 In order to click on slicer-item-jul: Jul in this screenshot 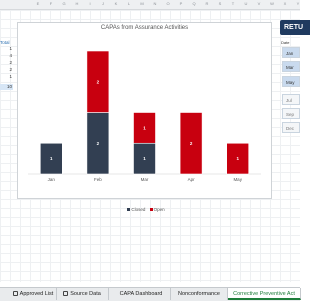, I will do `click(291, 99)`.